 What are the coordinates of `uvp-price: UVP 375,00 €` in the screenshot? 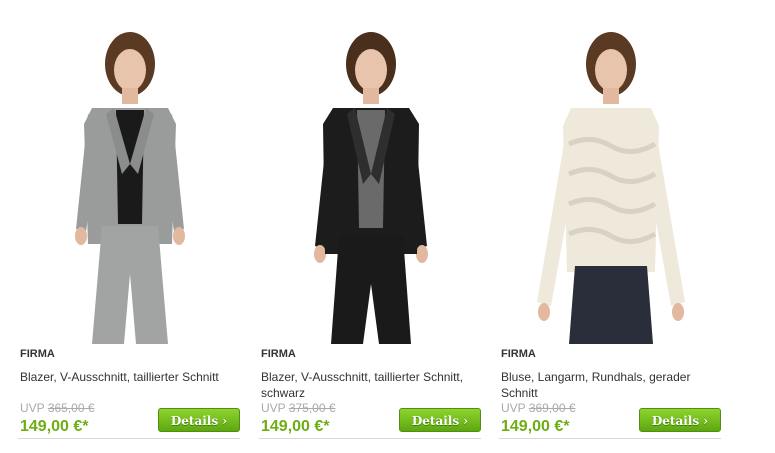 It's located at (298, 408).